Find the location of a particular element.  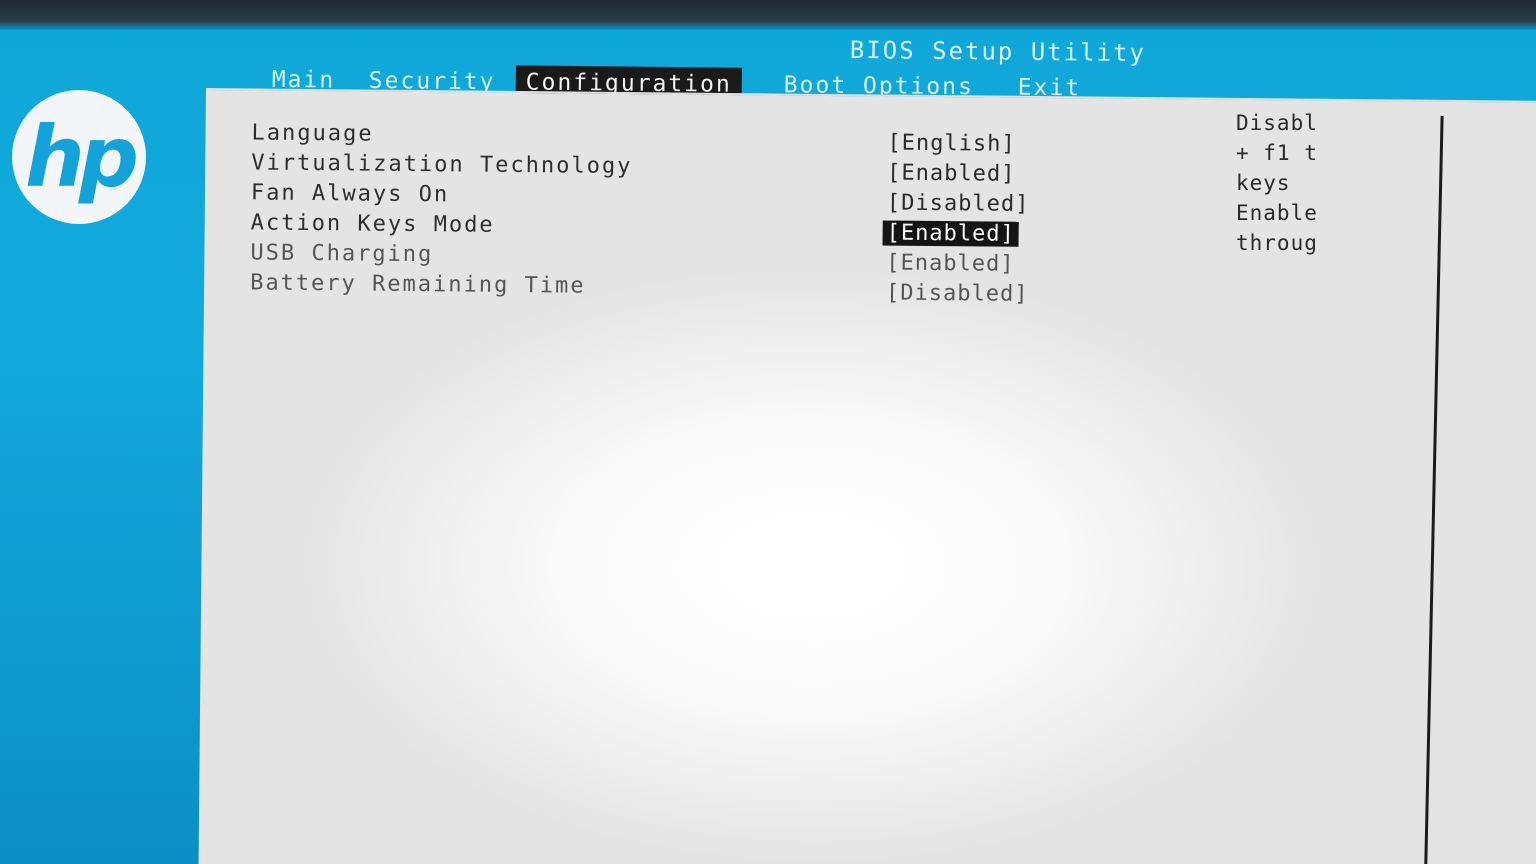

monitor-bezel is located at coordinates (768, 15).